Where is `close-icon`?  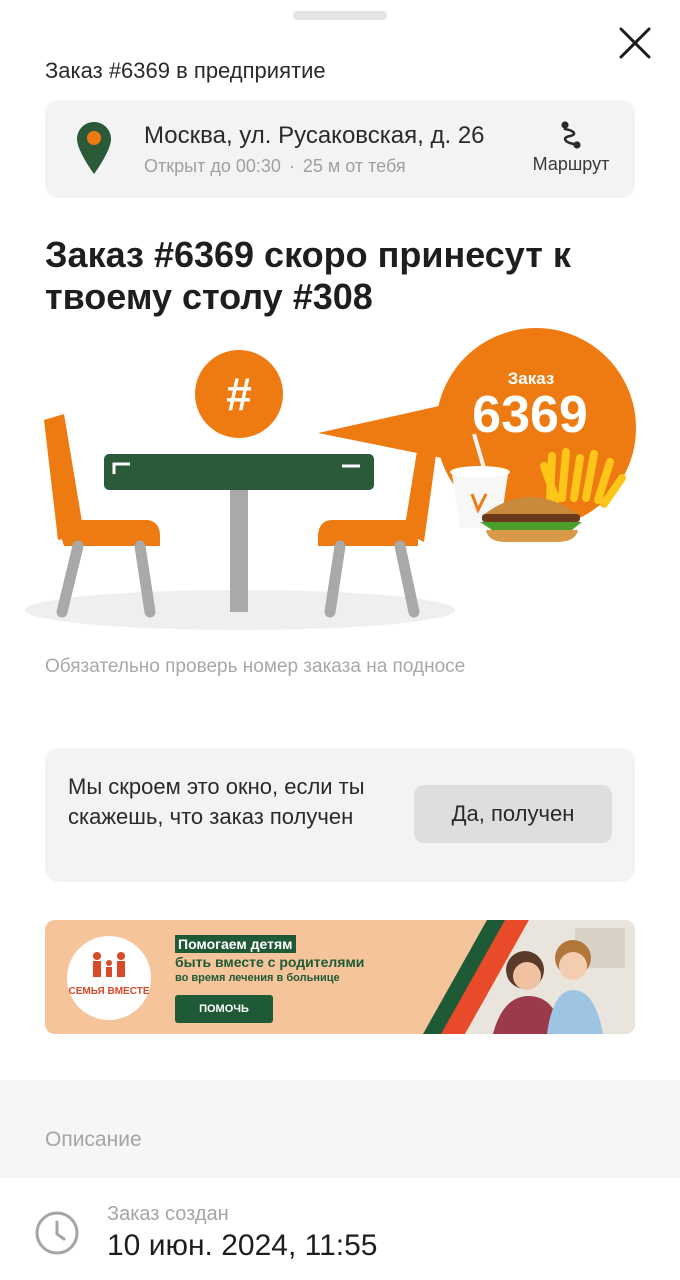 close-icon is located at coordinates (635, 43).